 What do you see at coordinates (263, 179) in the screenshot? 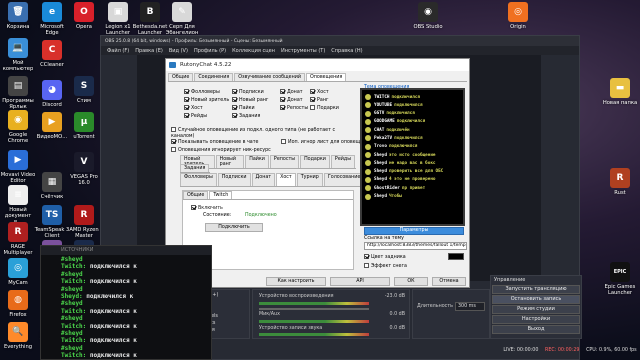
I see `alert-type-tab: Донат` at bounding box center [263, 179].